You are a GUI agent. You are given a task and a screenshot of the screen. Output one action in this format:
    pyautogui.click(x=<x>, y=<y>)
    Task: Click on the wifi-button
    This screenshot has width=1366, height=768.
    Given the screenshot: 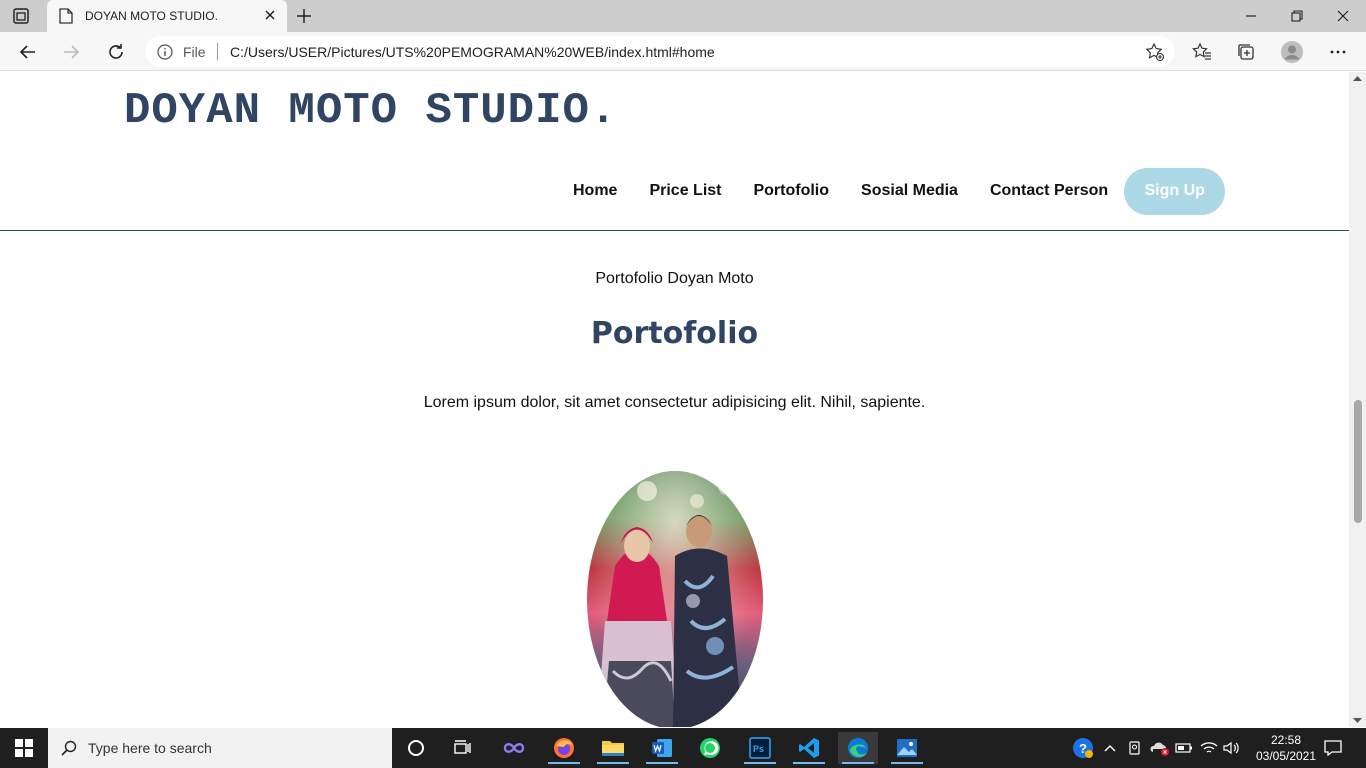 What is the action you would take?
    pyautogui.click(x=1209, y=748)
    